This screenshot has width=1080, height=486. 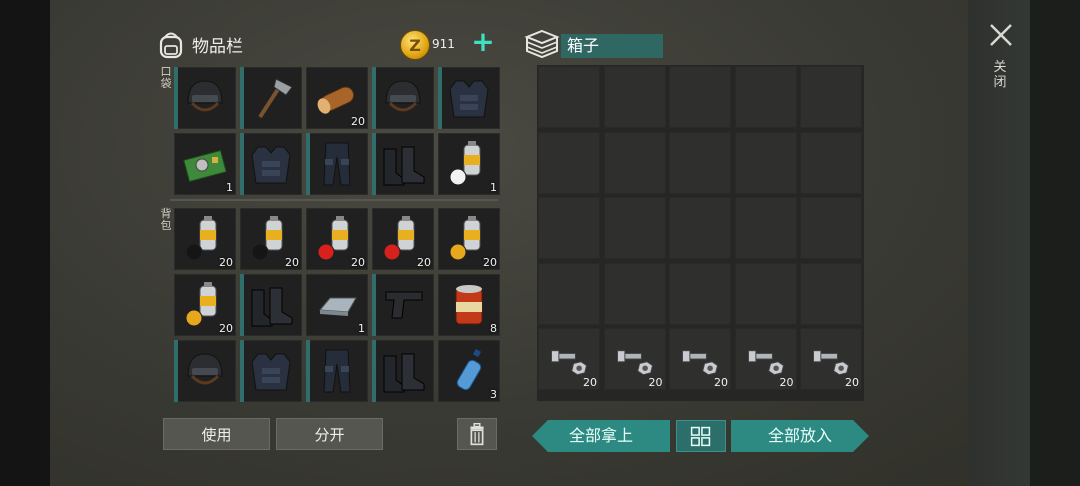 What do you see at coordinates (329, 434) in the screenshot?
I see `split-button: 分开` at bounding box center [329, 434].